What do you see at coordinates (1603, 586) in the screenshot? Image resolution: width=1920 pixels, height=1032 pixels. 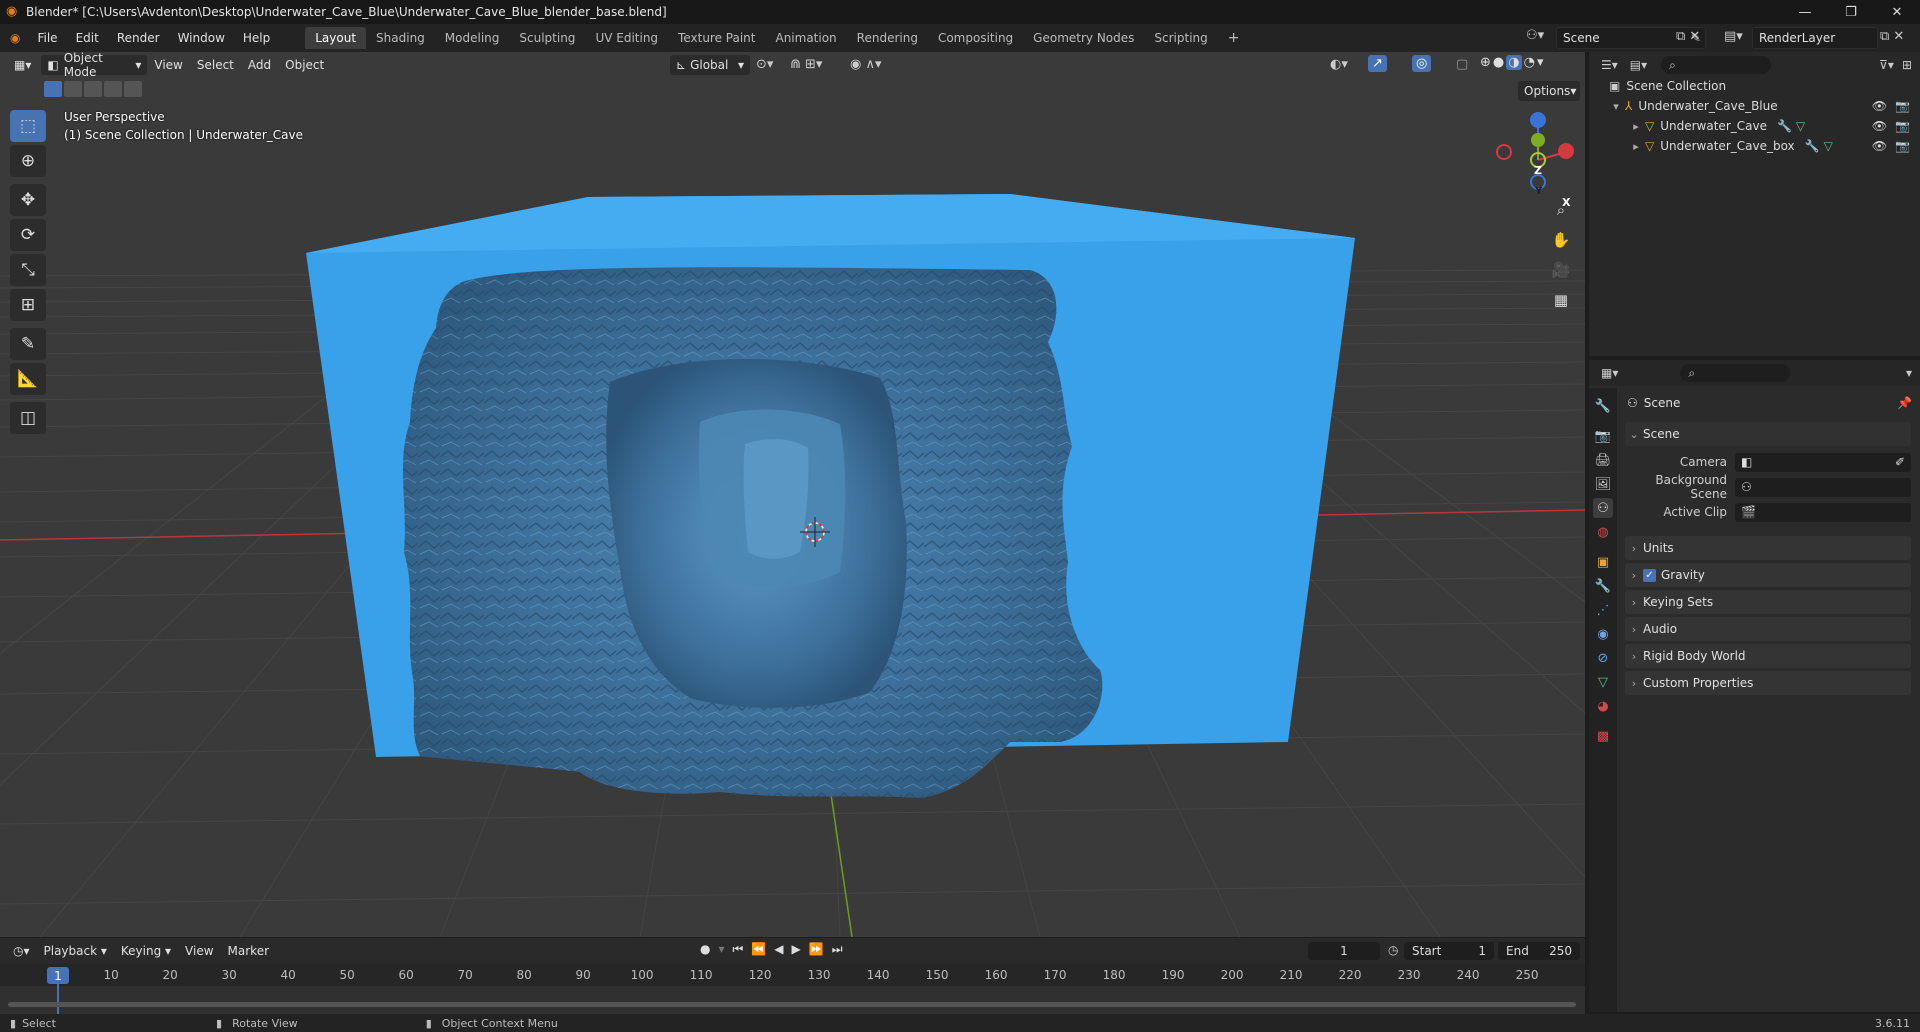 I see `modifier-tab-icon: 🔧` at bounding box center [1603, 586].